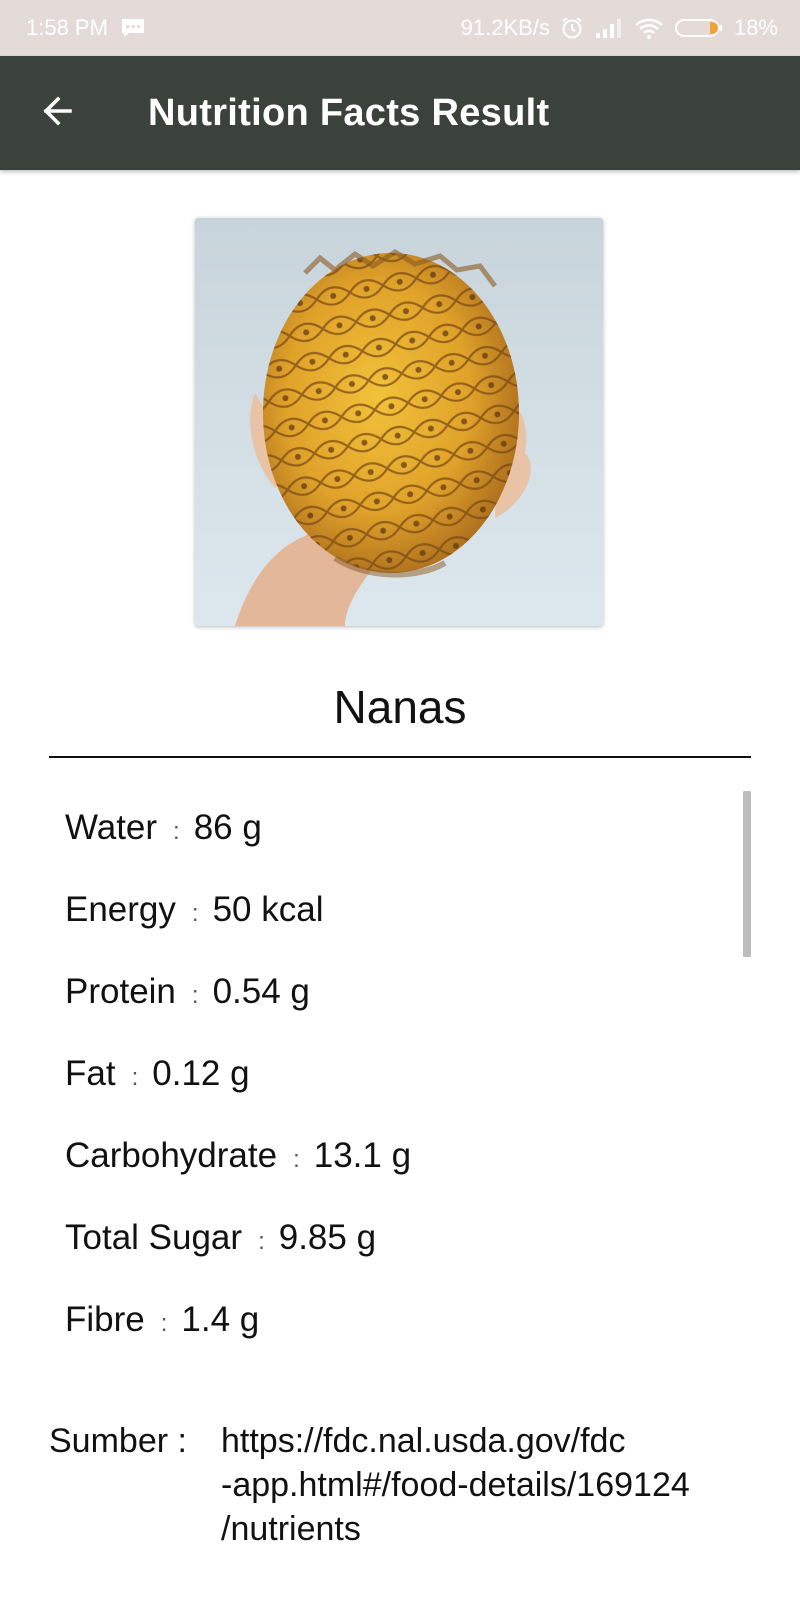 This screenshot has height=1600, width=800. Describe the element at coordinates (423, 1441) in the screenshot. I see `source-url-line: https://fdc.nal.usda.gov/fdc` at that location.